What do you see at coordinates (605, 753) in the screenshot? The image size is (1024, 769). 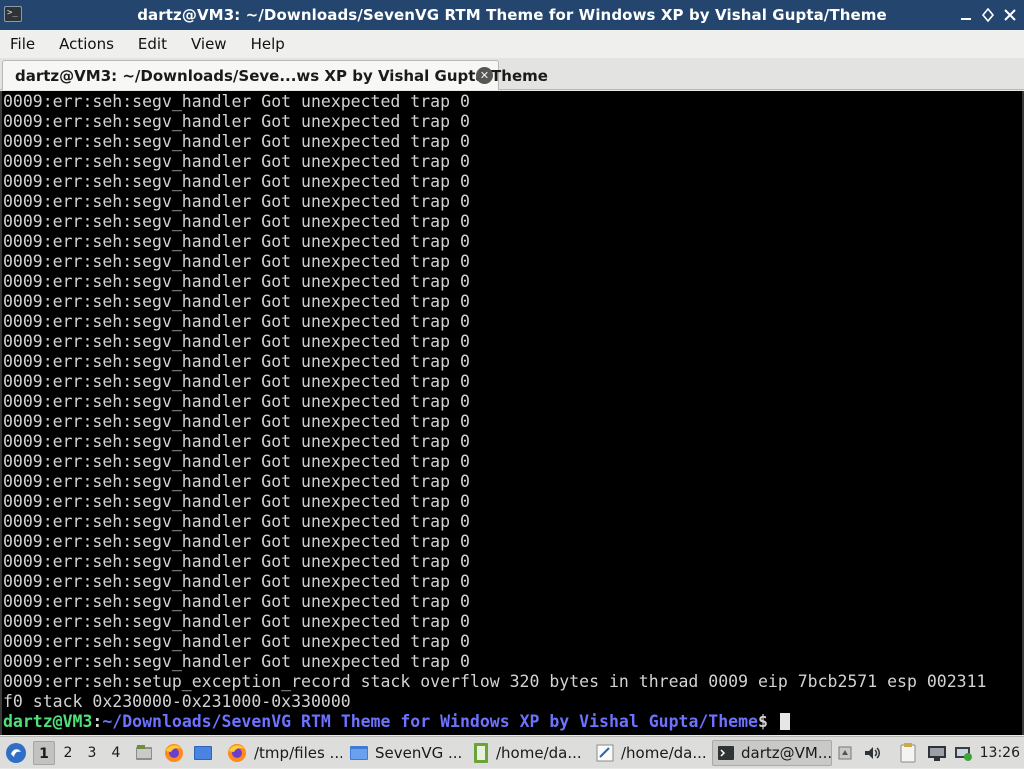 I see `document-icon` at bounding box center [605, 753].